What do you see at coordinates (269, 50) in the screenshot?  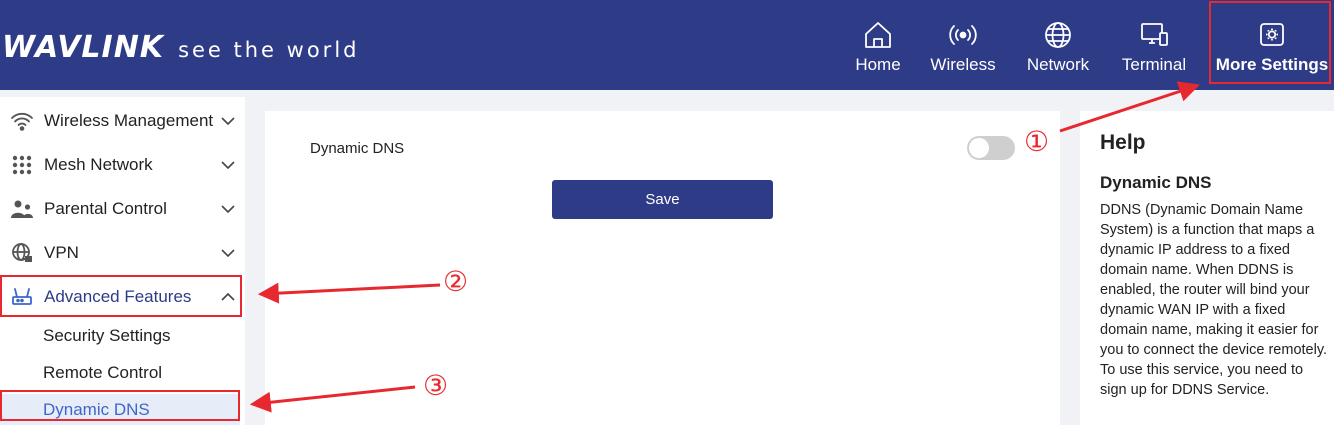 I see `brand-tagline: see the world` at bounding box center [269, 50].